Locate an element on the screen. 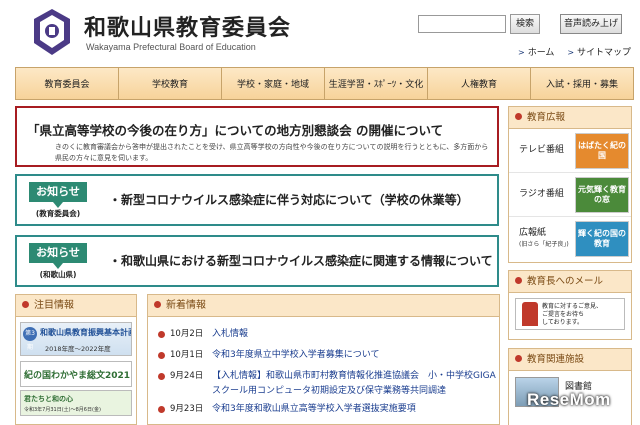 This screenshot has height=425, width=640. pr-row-tv: テレビ番組 はばたく紀の国 is located at coordinates (570, 151).